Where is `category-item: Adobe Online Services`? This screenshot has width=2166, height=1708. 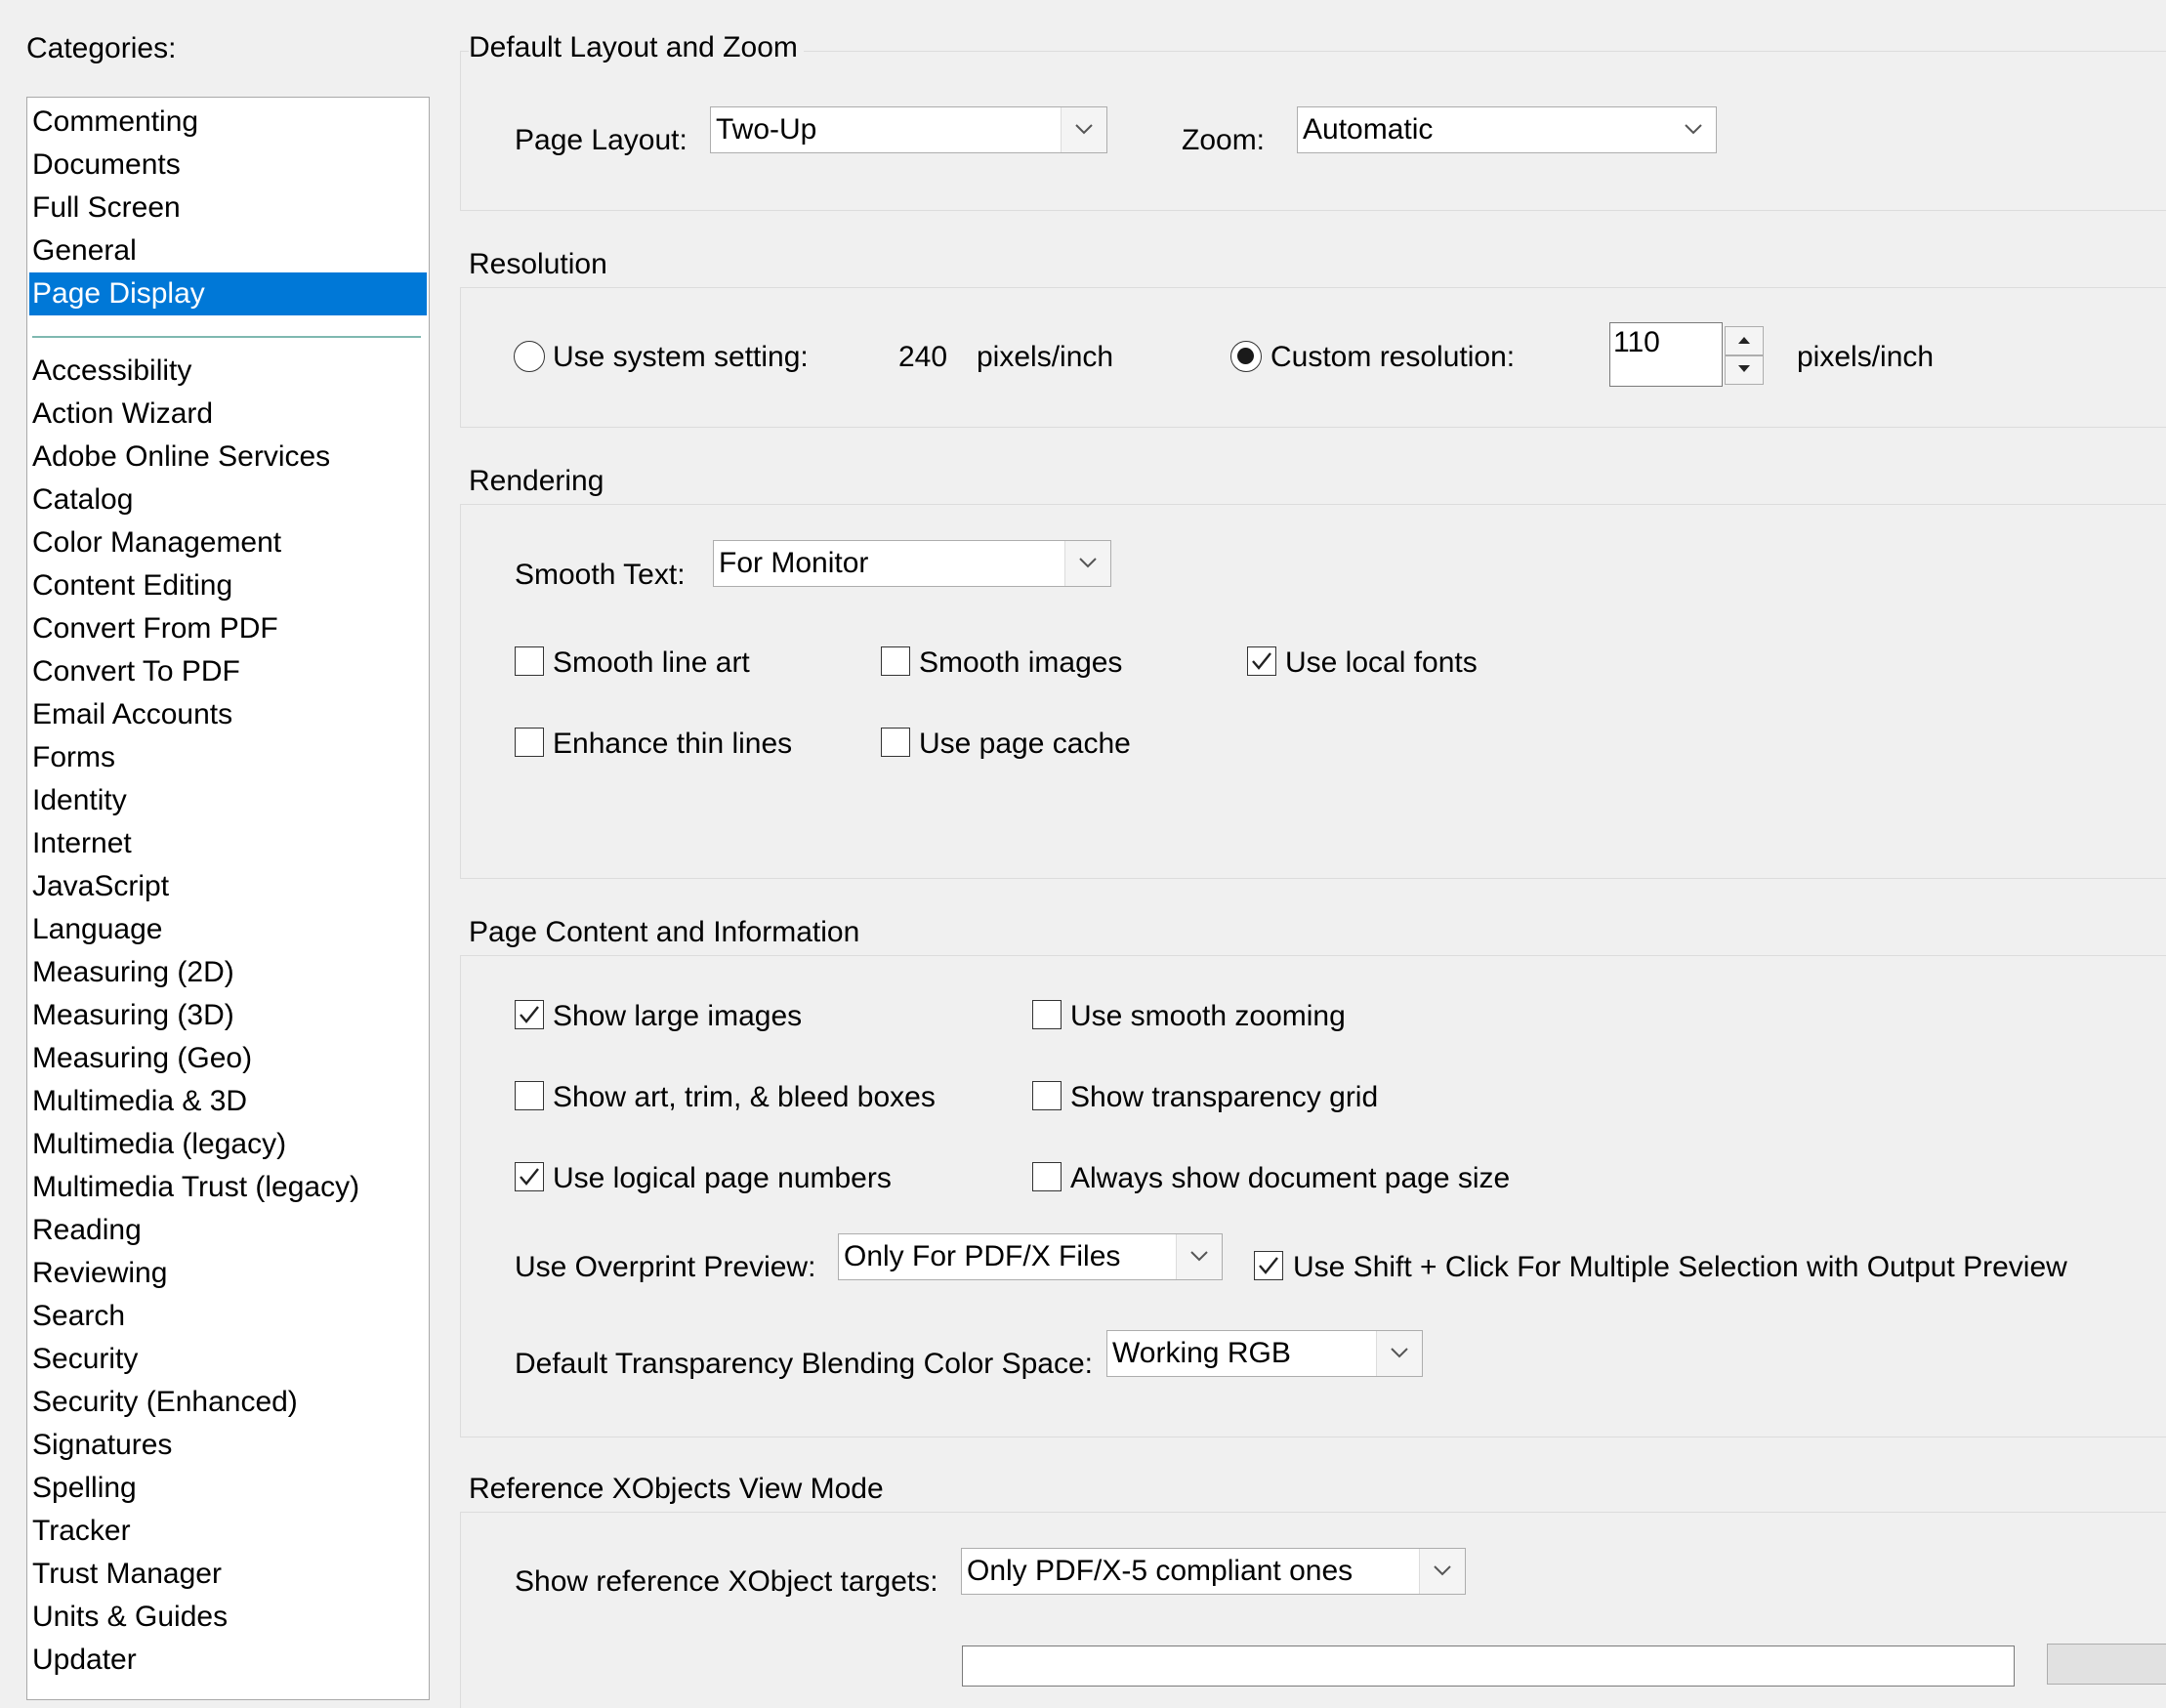
category-item: Adobe Online Services is located at coordinates (228, 458).